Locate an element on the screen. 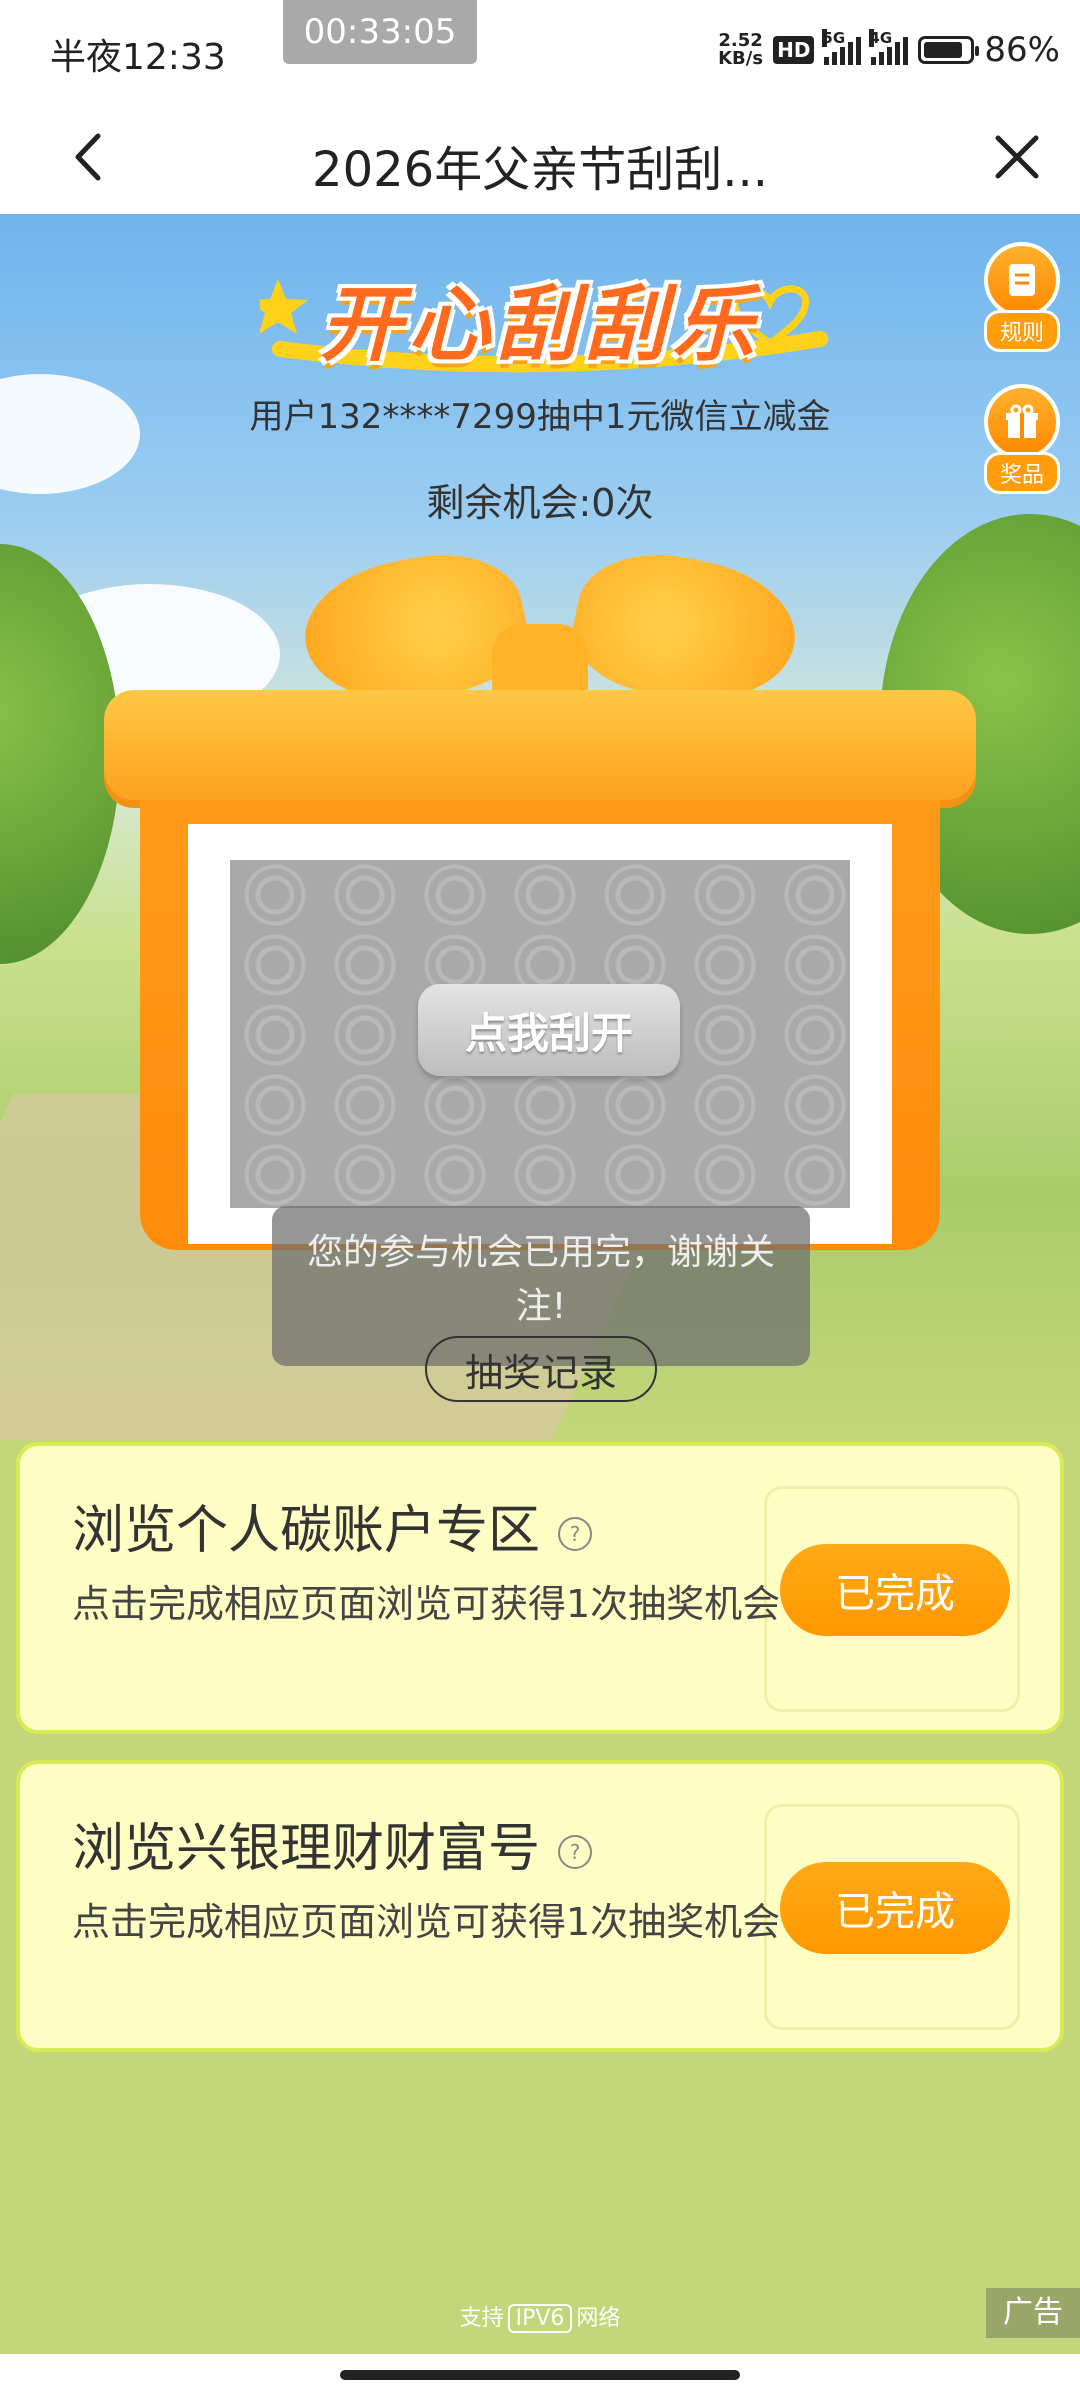 The width and height of the screenshot is (1080, 2400). close-button is located at coordinates (1017, 157).